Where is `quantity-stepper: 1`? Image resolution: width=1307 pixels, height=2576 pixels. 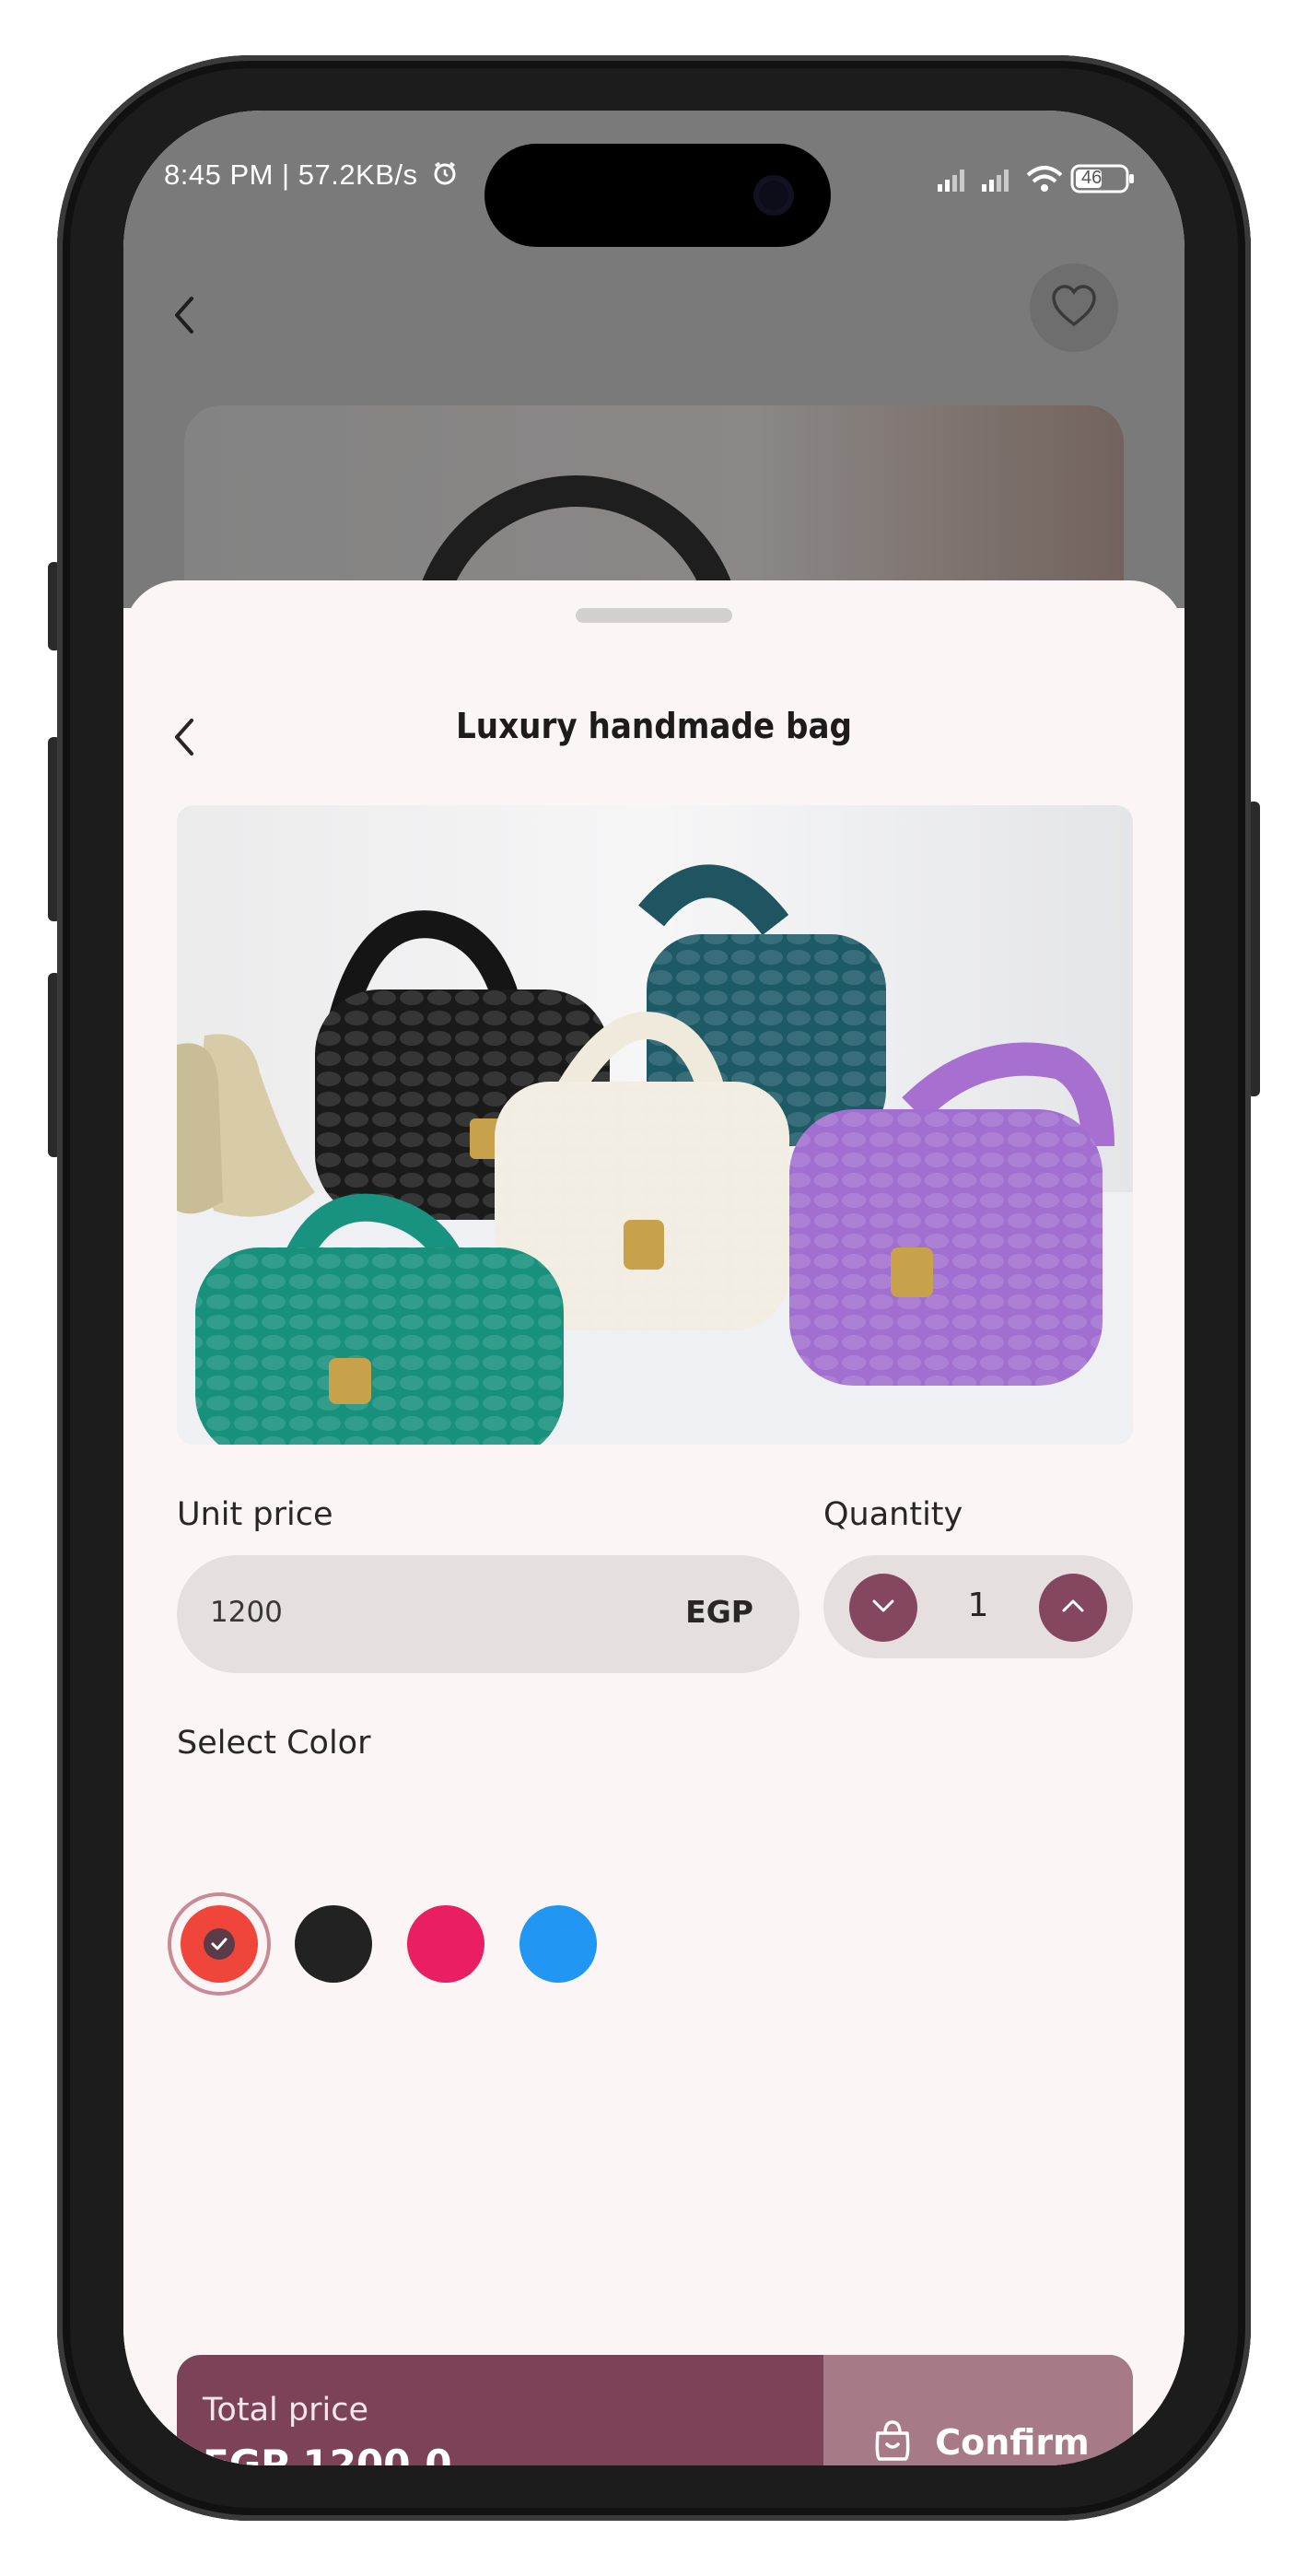
quantity-stepper: 1 is located at coordinates (978, 1606).